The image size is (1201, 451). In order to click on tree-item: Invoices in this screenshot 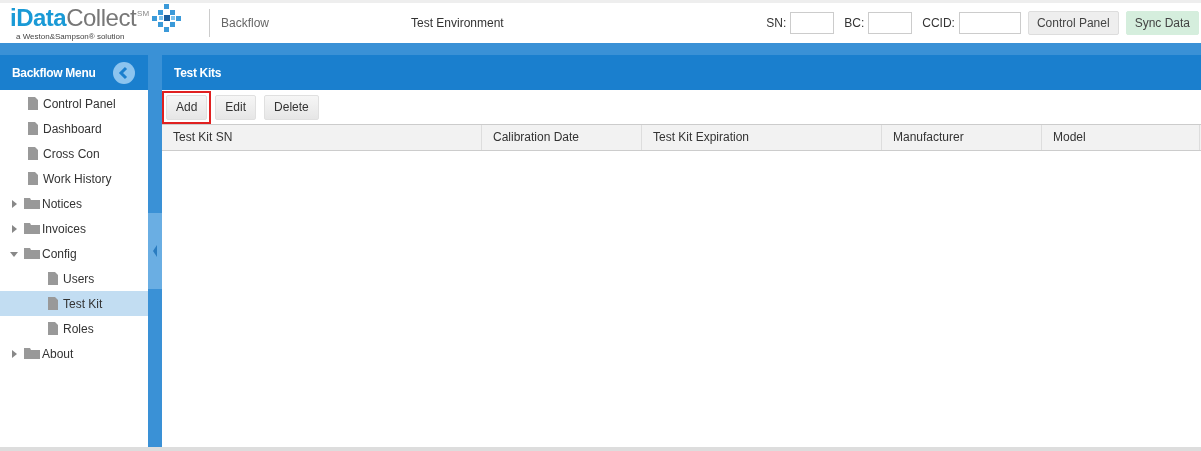, I will do `click(74, 228)`.